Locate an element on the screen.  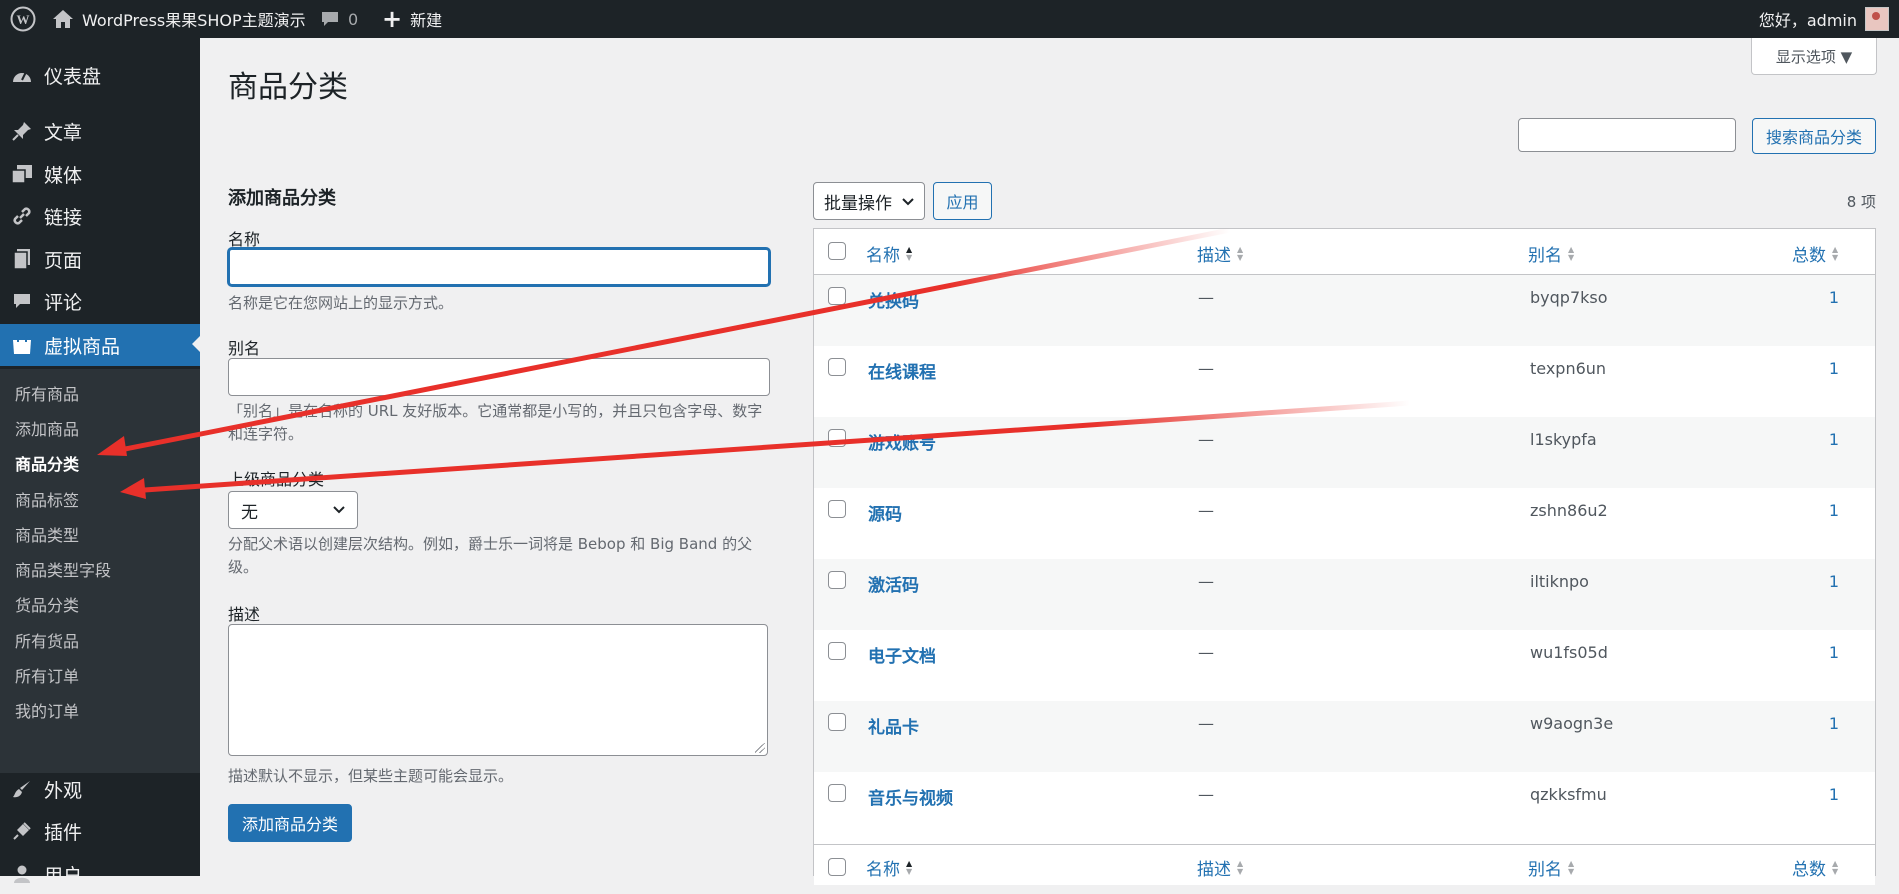
sidebar-item-virtual-goods: 虚拟商品 is located at coordinates (100, 345).